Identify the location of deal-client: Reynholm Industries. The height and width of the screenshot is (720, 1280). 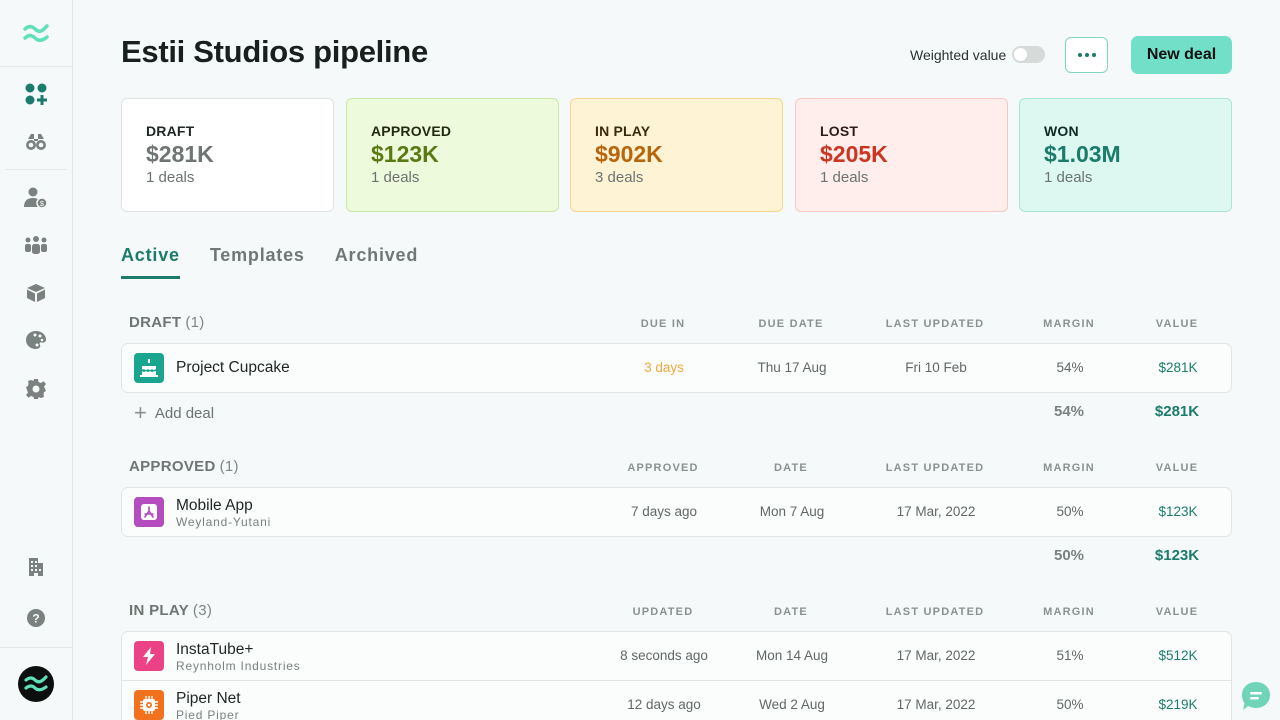
(238, 666).